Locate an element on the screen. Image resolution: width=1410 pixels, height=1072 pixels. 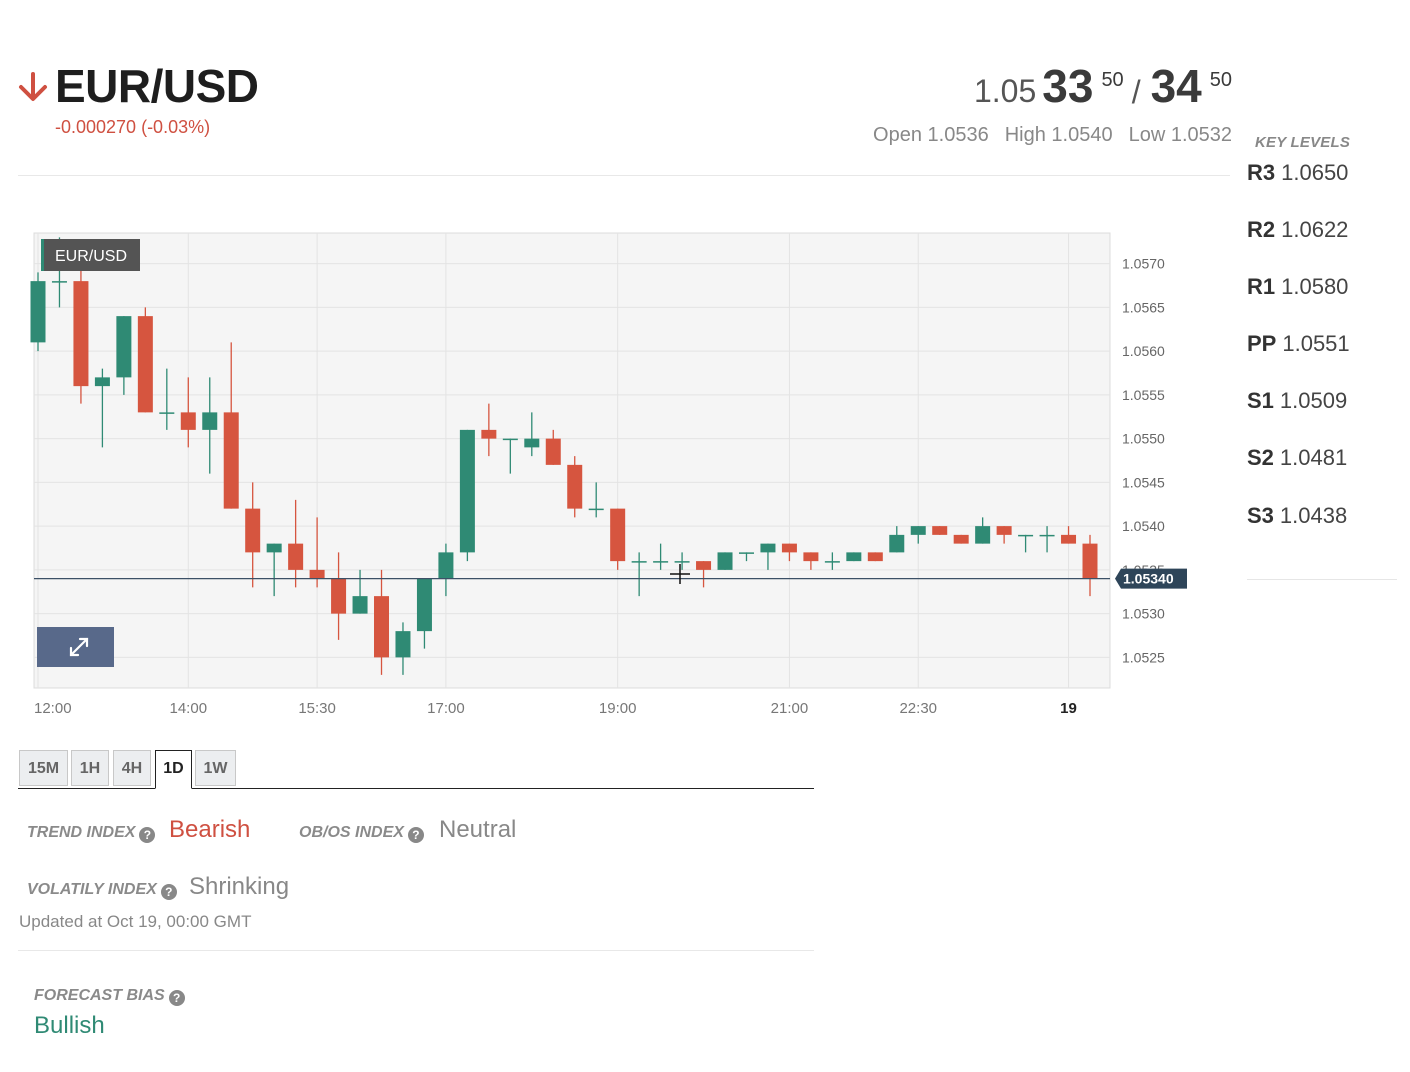
key-level-r3: R3 1.0650 is located at coordinates (1298, 172).